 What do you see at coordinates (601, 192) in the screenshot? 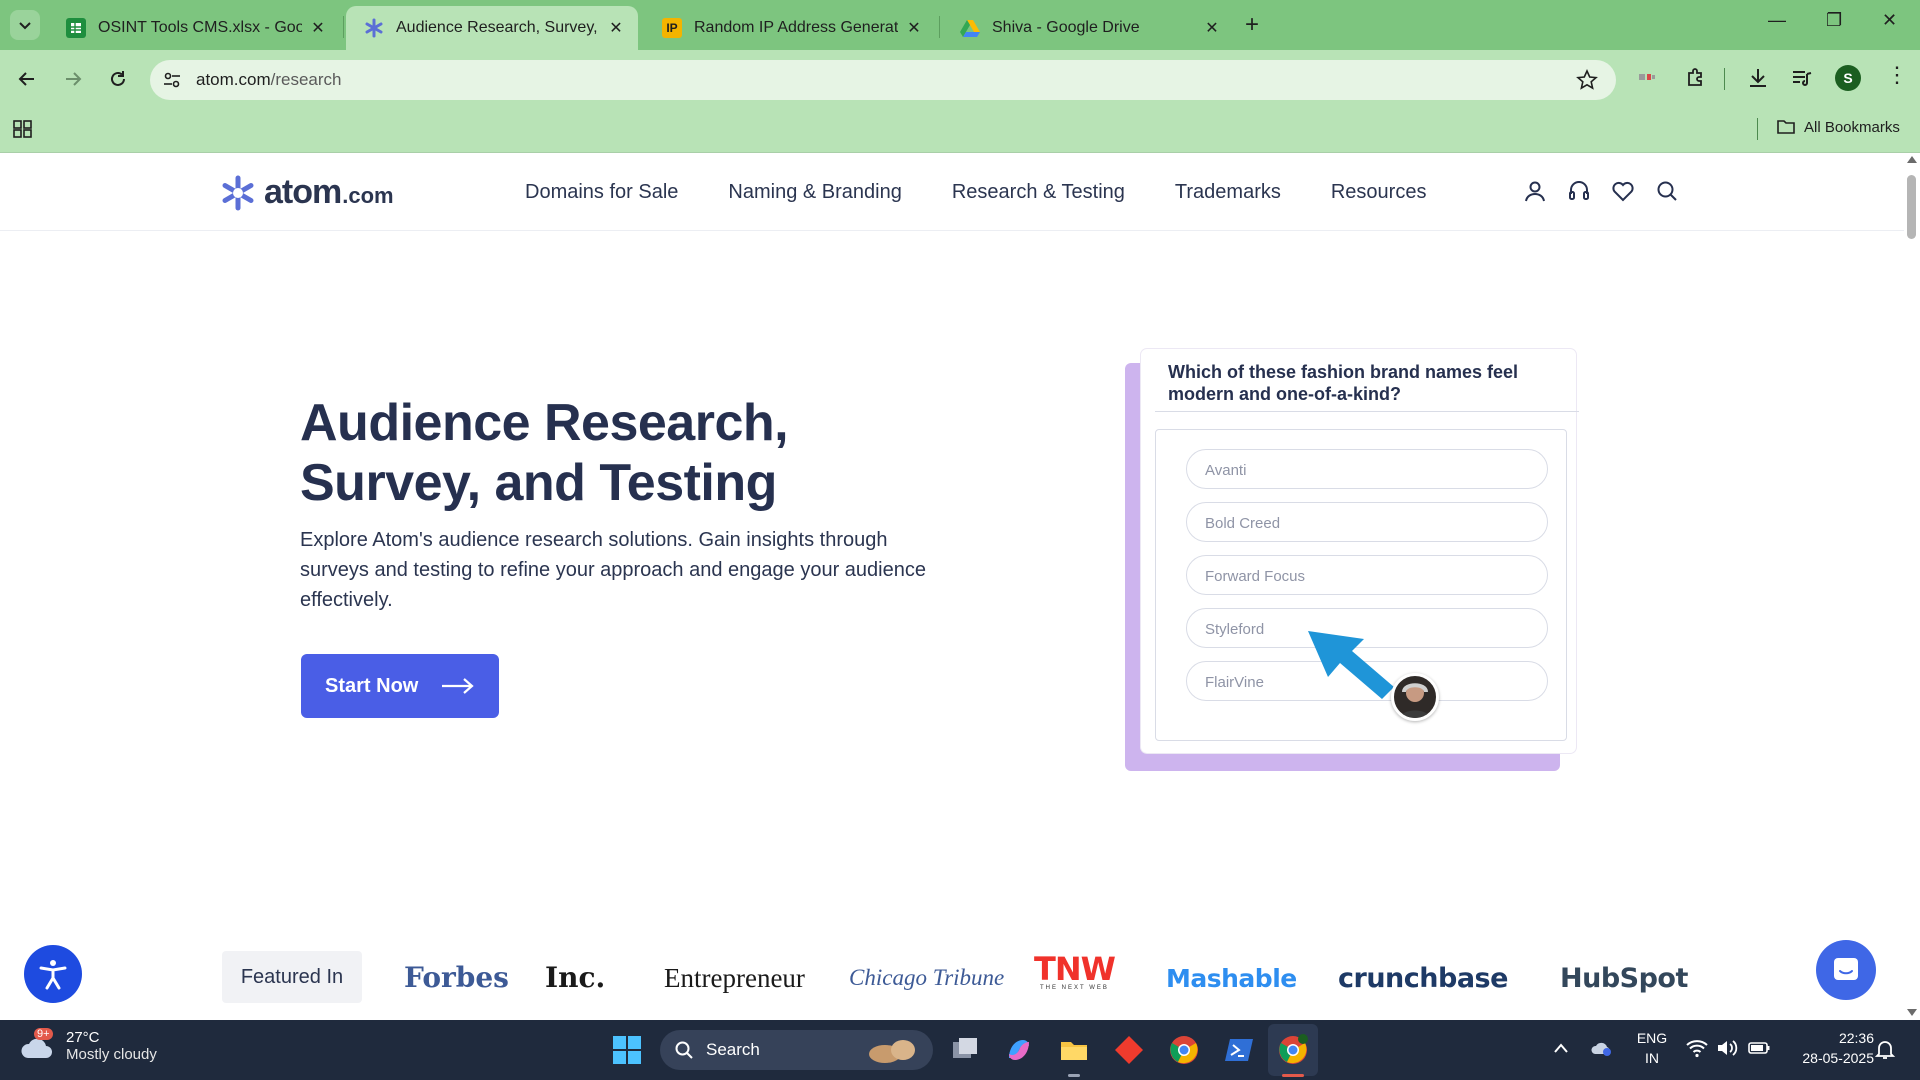
I see `nav-domains-for-sale: Domains for Sale` at bounding box center [601, 192].